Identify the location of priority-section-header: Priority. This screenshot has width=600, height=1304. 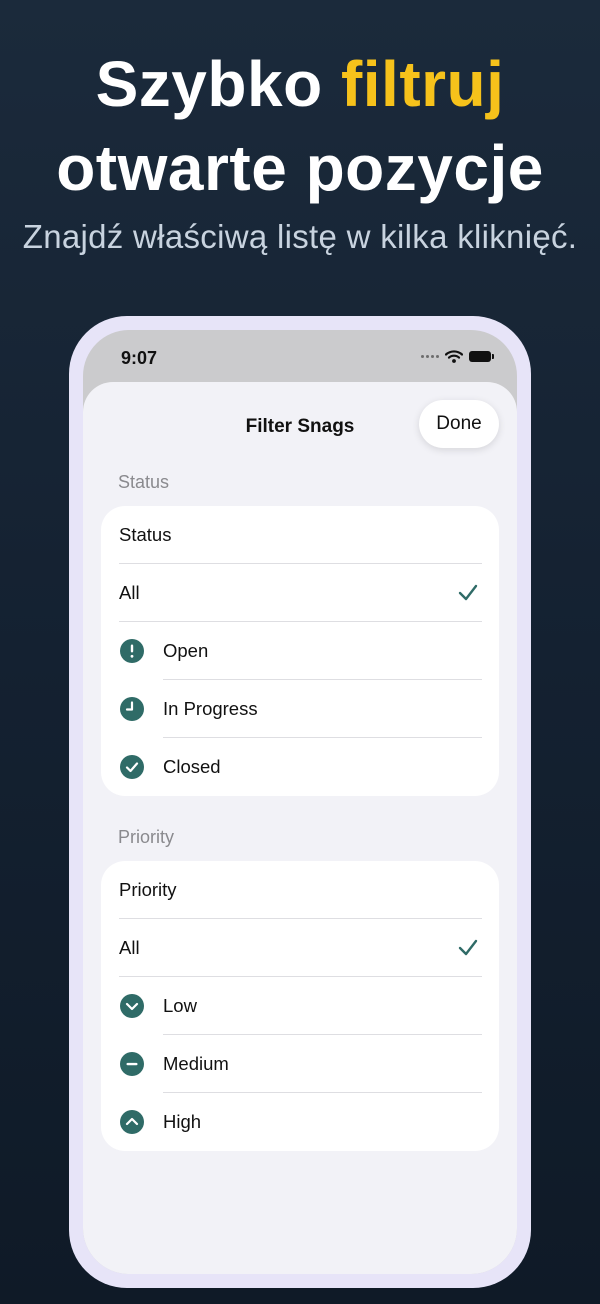
(146, 837).